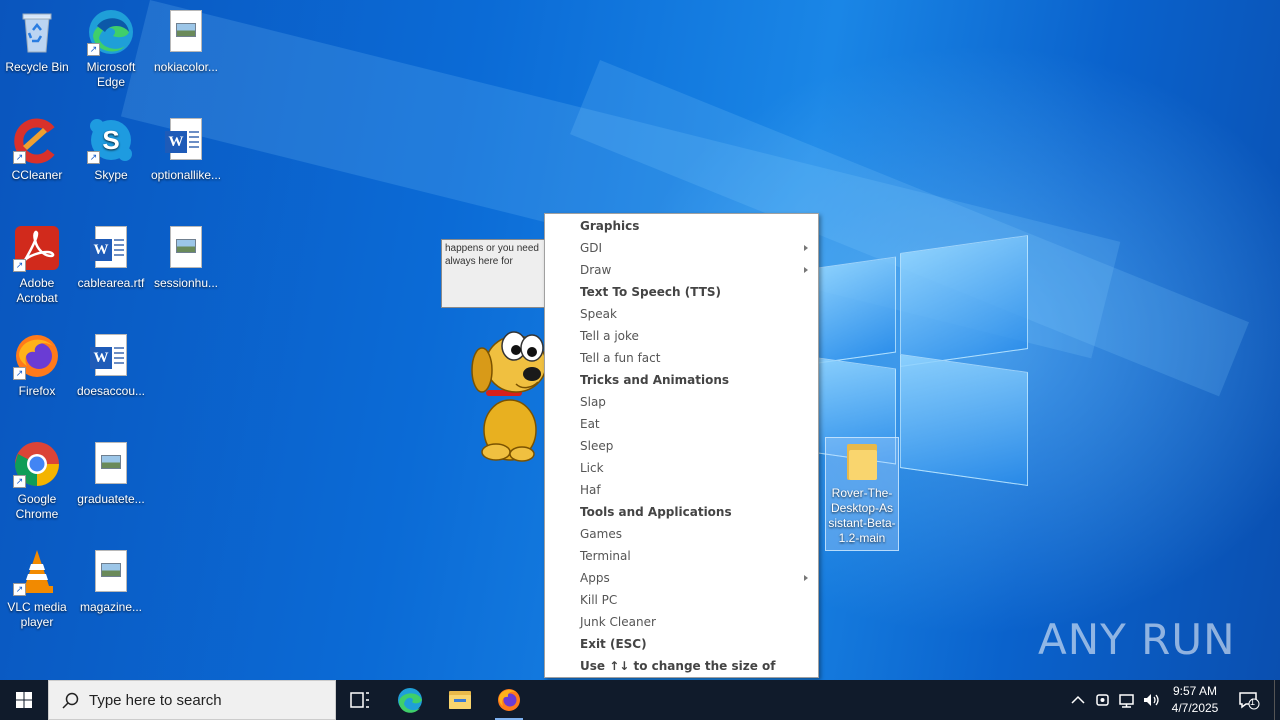 Image resolution: width=1280 pixels, height=720 pixels. Describe the element at coordinates (70, 700) in the screenshot. I see `search-icon` at that location.